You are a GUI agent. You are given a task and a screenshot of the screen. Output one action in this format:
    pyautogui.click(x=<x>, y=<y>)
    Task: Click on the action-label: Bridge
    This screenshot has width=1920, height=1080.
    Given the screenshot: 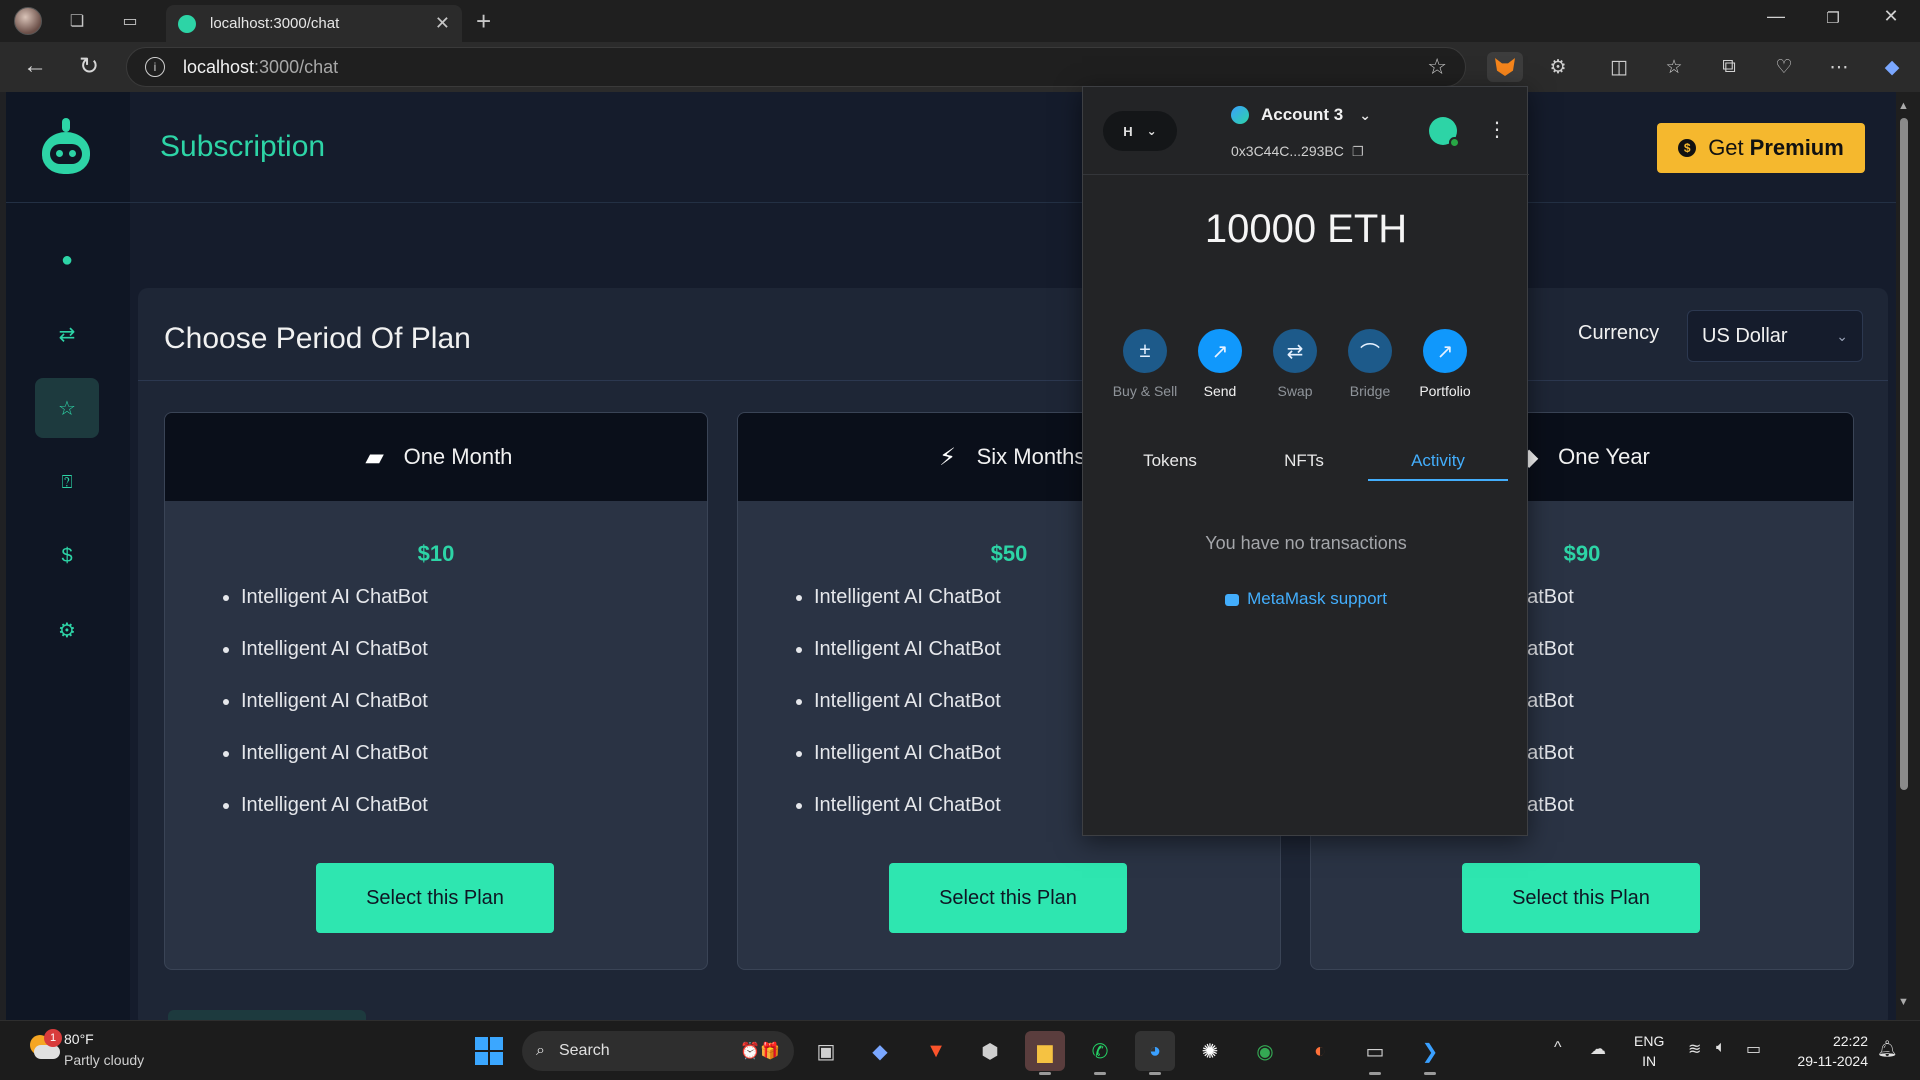 What is the action you would take?
    pyautogui.click(x=1370, y=391)
    